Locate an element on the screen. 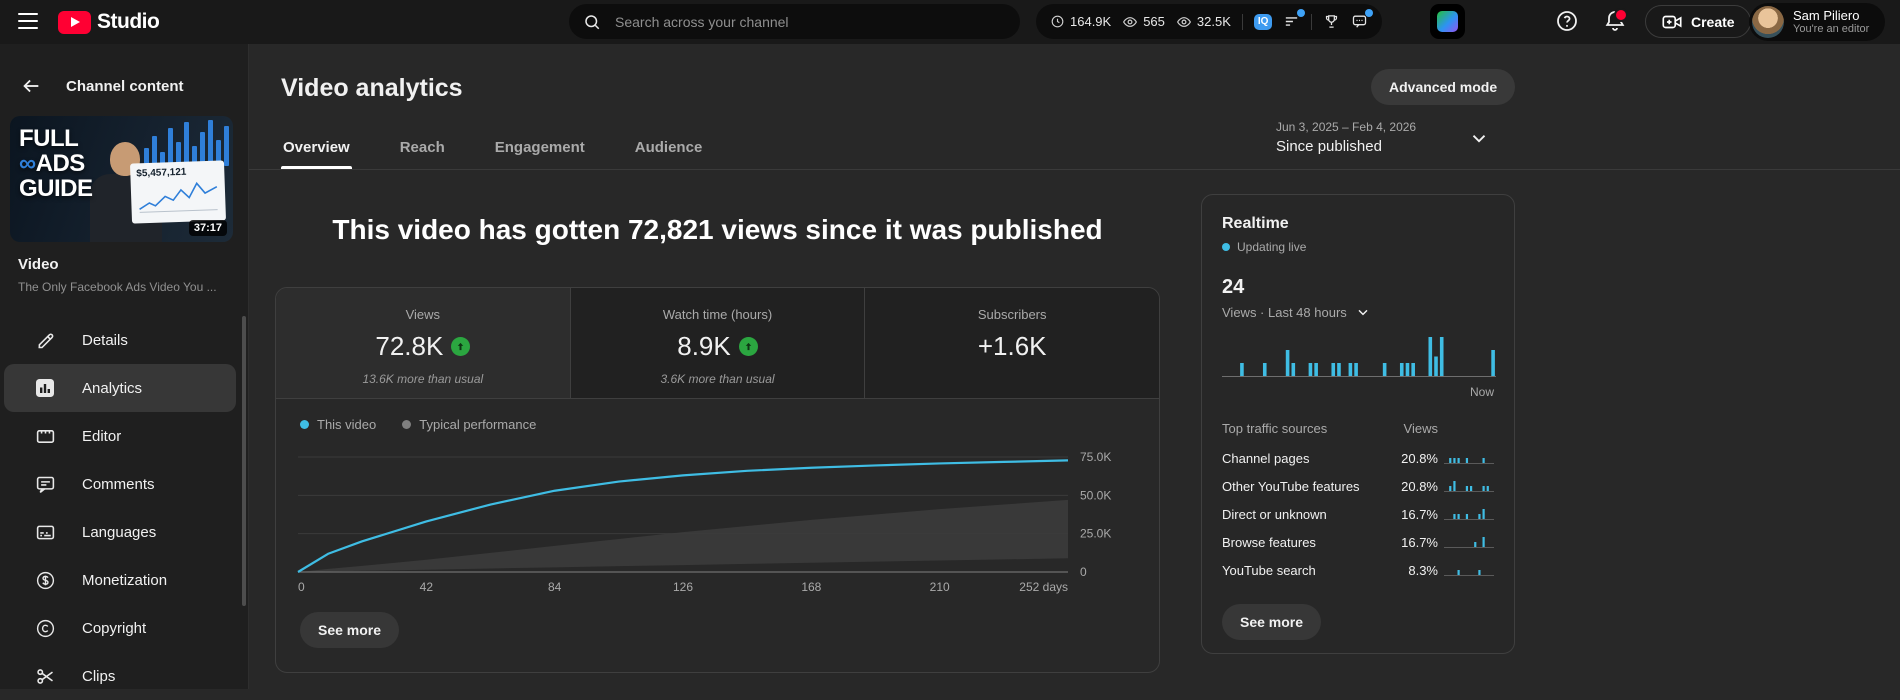  metric-label: Views is located at coordinates (423, 314).